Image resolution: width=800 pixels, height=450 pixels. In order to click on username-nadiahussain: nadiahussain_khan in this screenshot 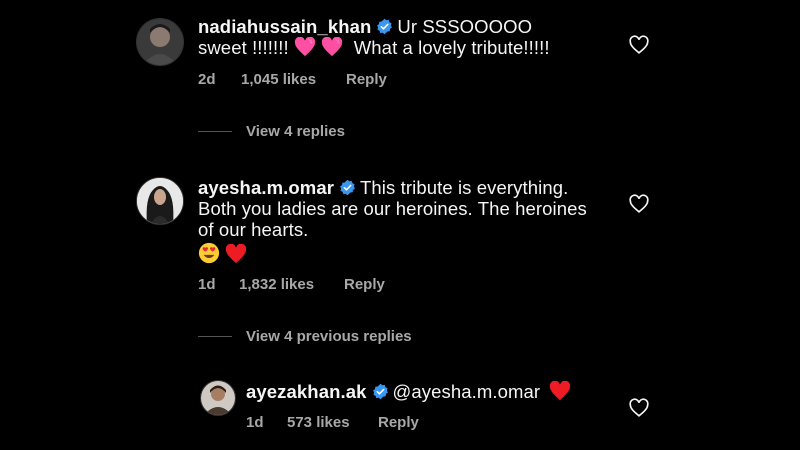, I will do `click(284, 26)`.